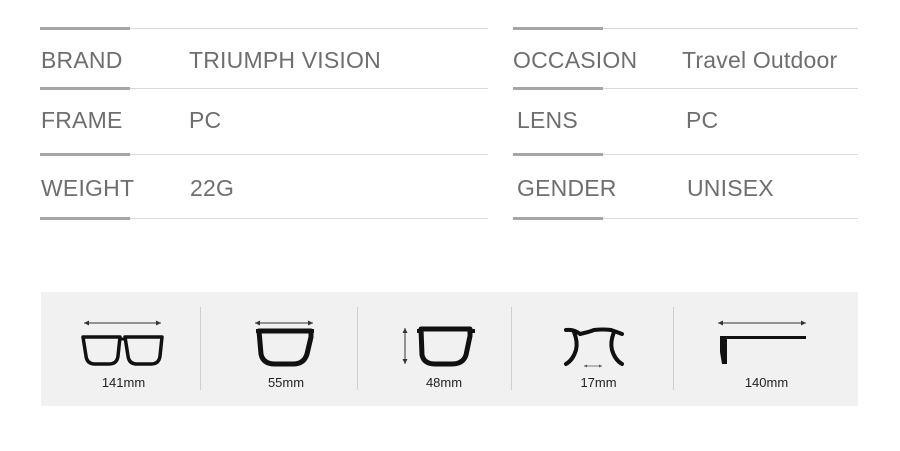 The height and width of the screenshot is (451, 900). What do you see at coordinates (286, 382) in the screenshot?
I see `lens-width-value: 55mm` at bounding box center [286, 382].